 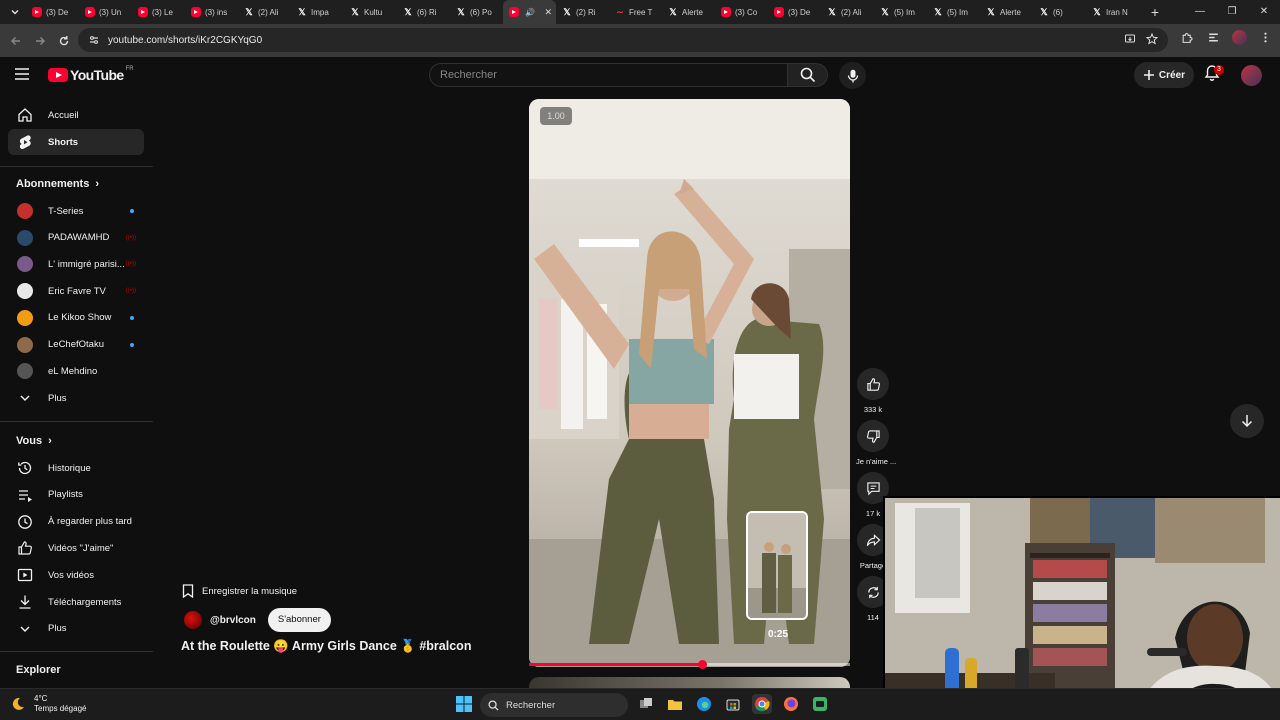 What do you see at coordinates (76, 318) in the screenshot?
I see `sidebar-item-subscription: Le Kikoo Show` at bounding box center [76, 318].